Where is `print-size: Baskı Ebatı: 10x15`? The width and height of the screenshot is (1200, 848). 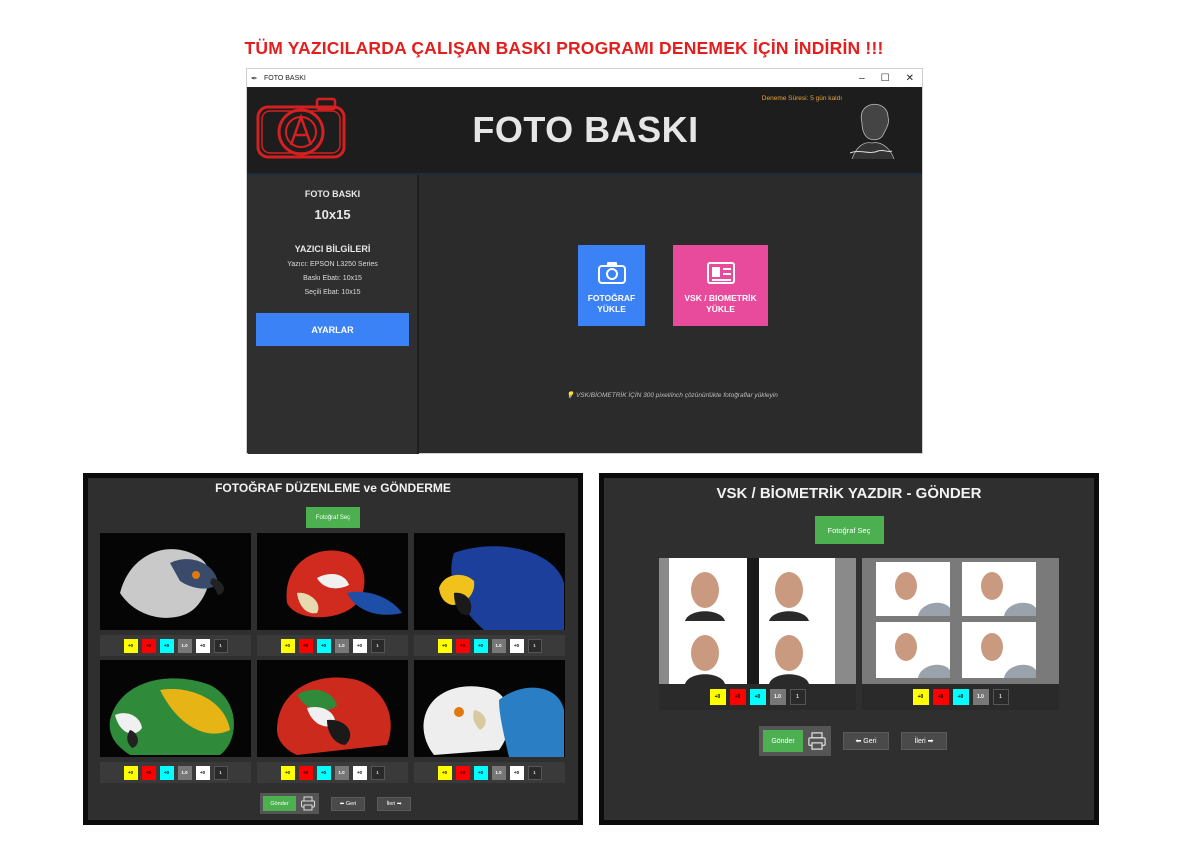
print-size: Baskı Ebatı: 10x15 is located at coordinates (332, 278).